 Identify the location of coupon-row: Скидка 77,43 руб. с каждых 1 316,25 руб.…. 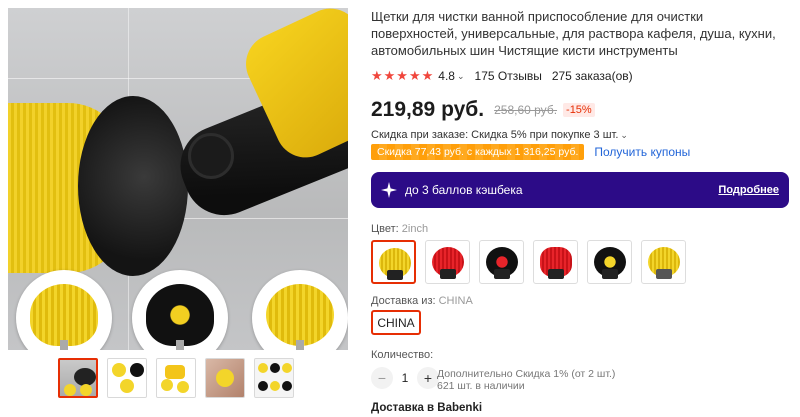
(530, 152).